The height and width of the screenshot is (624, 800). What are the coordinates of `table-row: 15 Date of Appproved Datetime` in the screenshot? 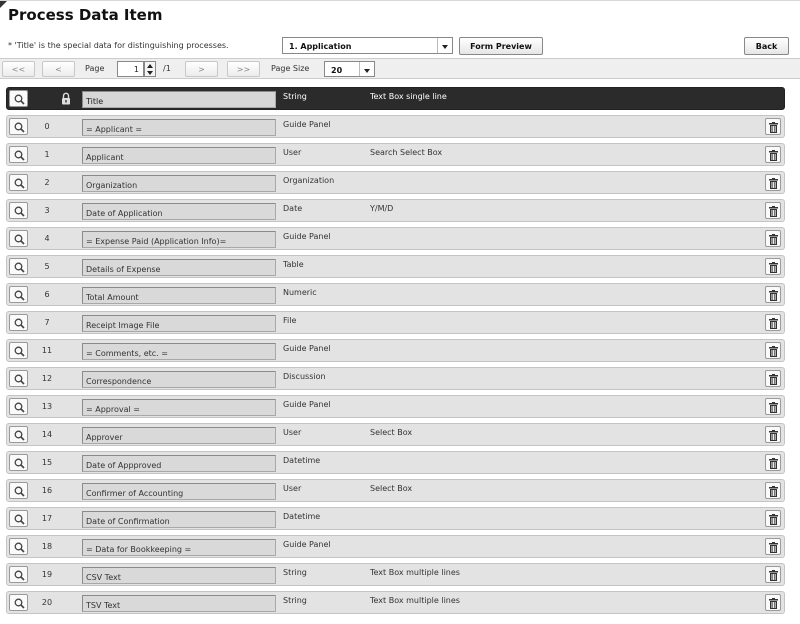 It's located at (395, 462).